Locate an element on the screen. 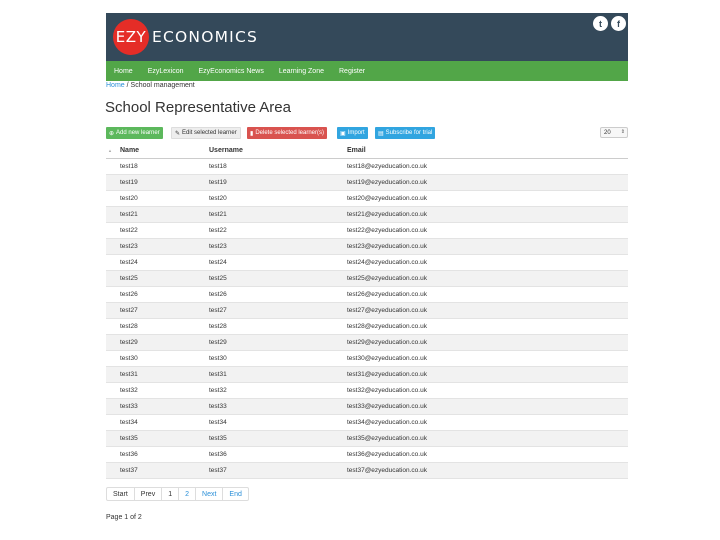 Image resolution: width=720 pixels, height=540 pixels. cell-name: test21 is located at coordinates (129, 214).